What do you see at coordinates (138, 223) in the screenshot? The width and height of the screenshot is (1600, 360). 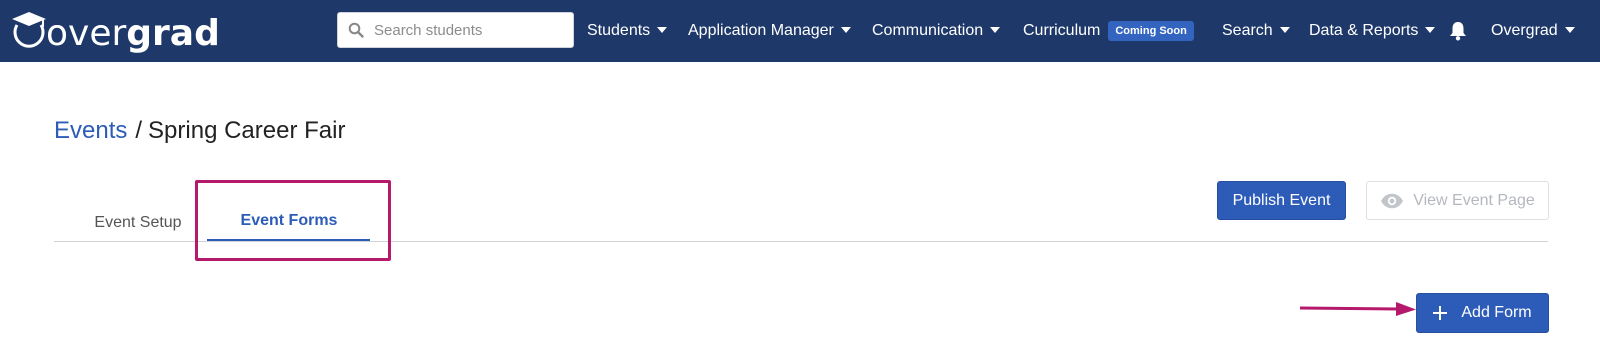 I see `tab-event-setup: Event Setup` at bounding box center [138, 223].